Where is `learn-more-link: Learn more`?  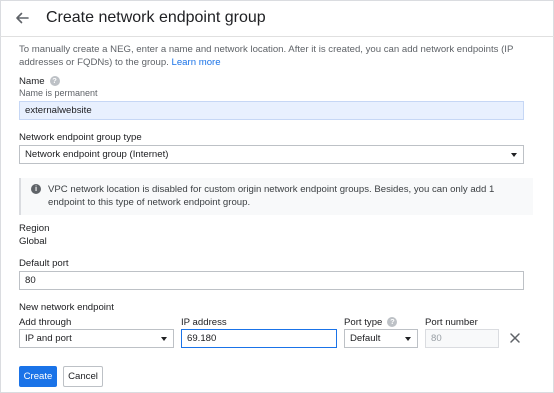 learn-more-link: Learn more is located at coordinates (196, 62).